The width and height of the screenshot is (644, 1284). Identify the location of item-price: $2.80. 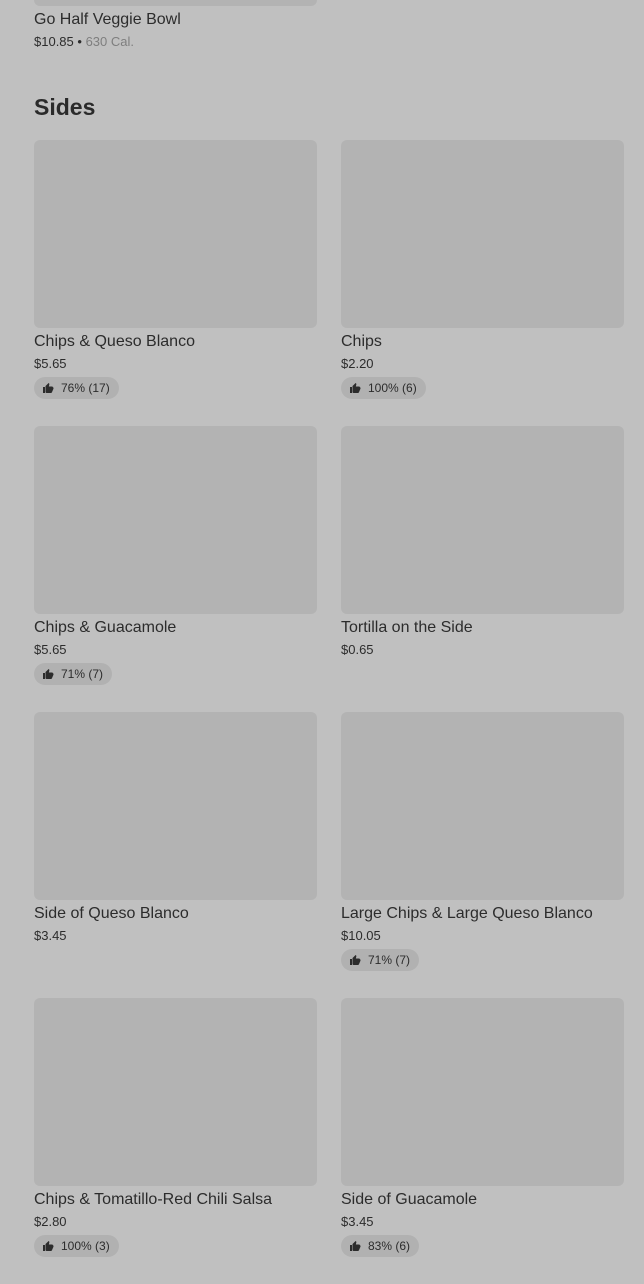
(50, 1221).